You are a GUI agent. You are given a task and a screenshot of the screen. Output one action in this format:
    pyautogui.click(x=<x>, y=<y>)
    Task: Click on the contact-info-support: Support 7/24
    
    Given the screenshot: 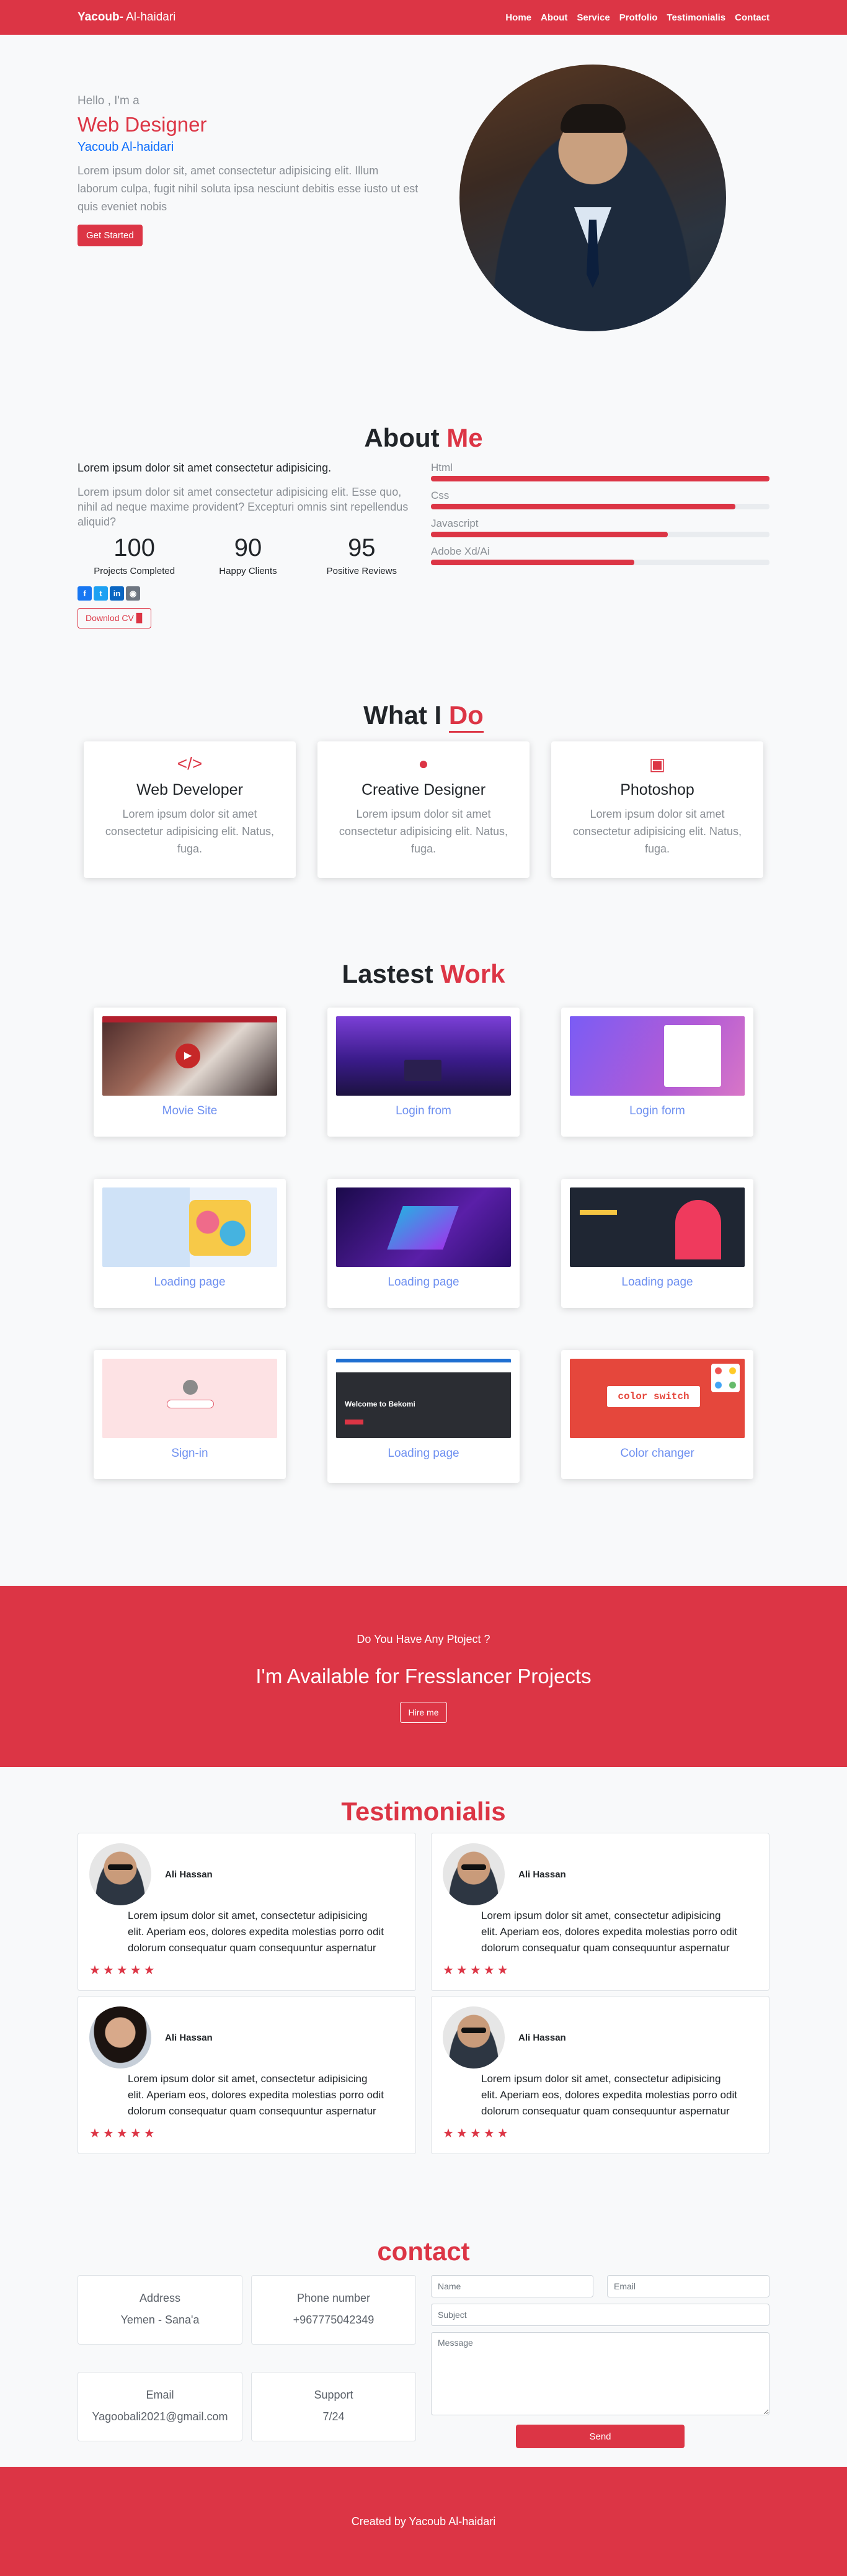 What is the action you would take?
    pyautogui.click(x=333, y=2406)
    